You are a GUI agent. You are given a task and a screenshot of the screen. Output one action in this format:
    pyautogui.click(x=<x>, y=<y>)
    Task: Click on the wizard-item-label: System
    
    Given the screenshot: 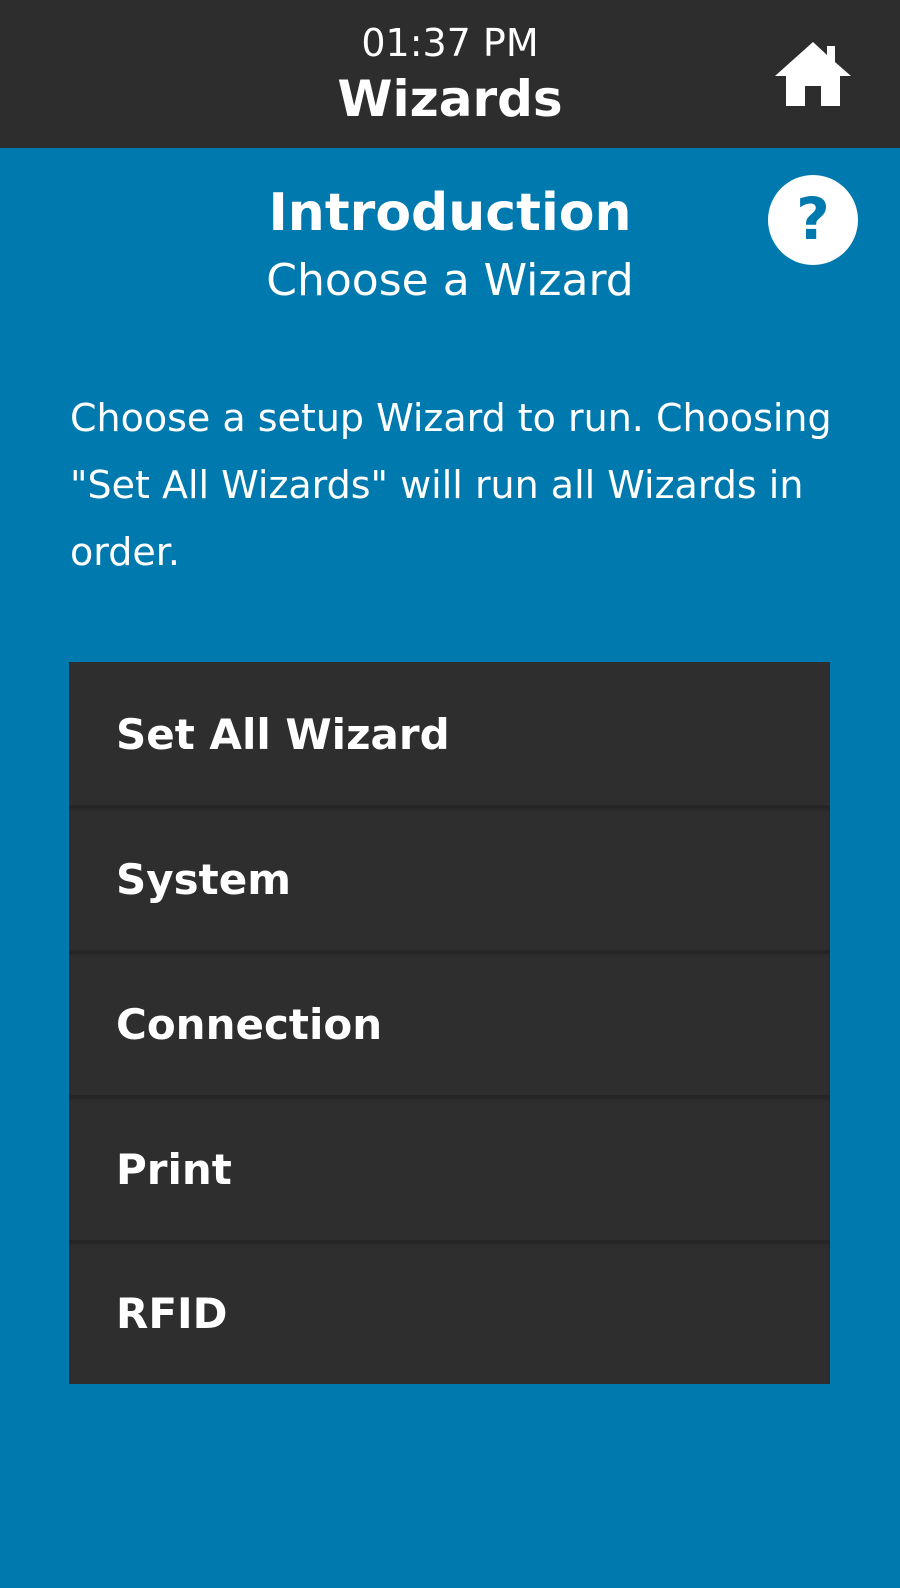 What is the action you would take?
    pyautogui.click(x=203, y=879)
    